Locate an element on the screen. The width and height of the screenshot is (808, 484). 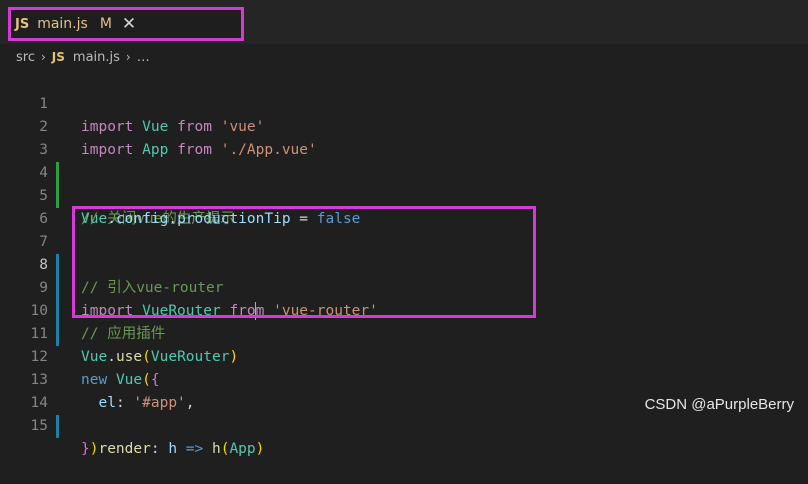
function-name: h is located at coordinates (216, 449).